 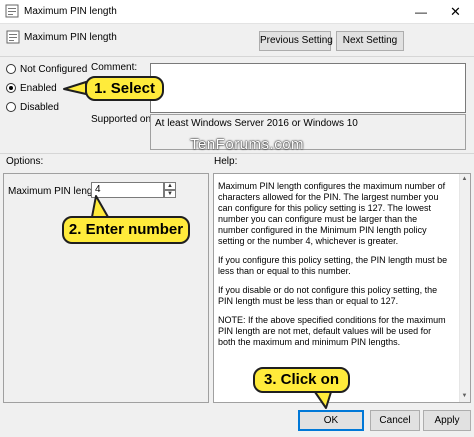 What do you see at coordinates (75, 88) in the screenshot?
I see `callout-1-pointer-icon` at bounding box center [75, 88].